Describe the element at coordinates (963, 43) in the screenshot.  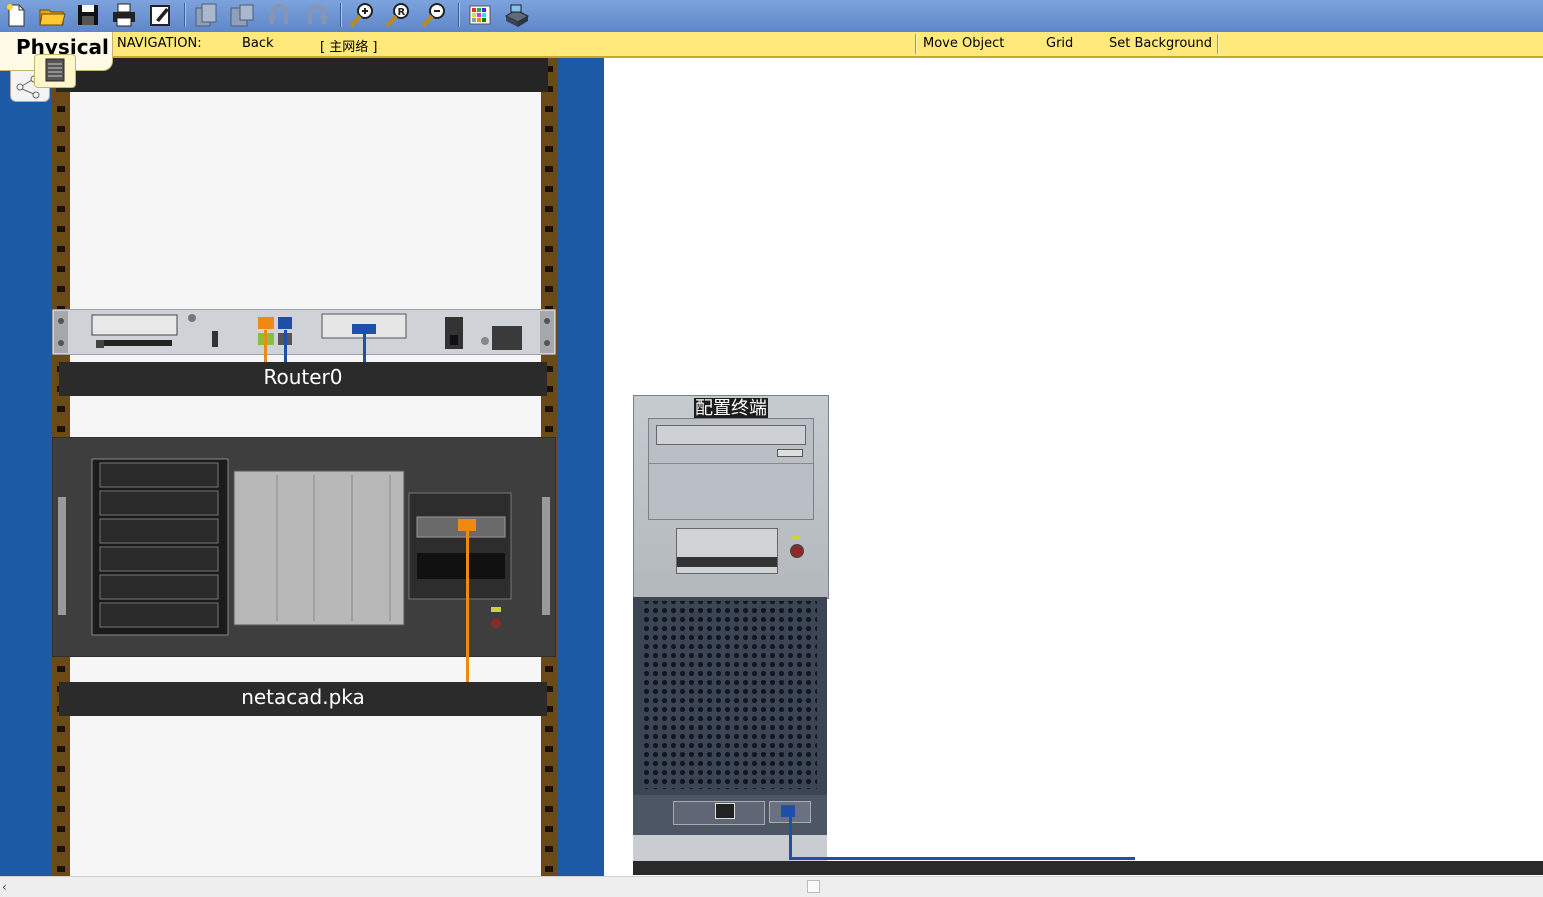
I see `move-object-button: Move Object` at that location.